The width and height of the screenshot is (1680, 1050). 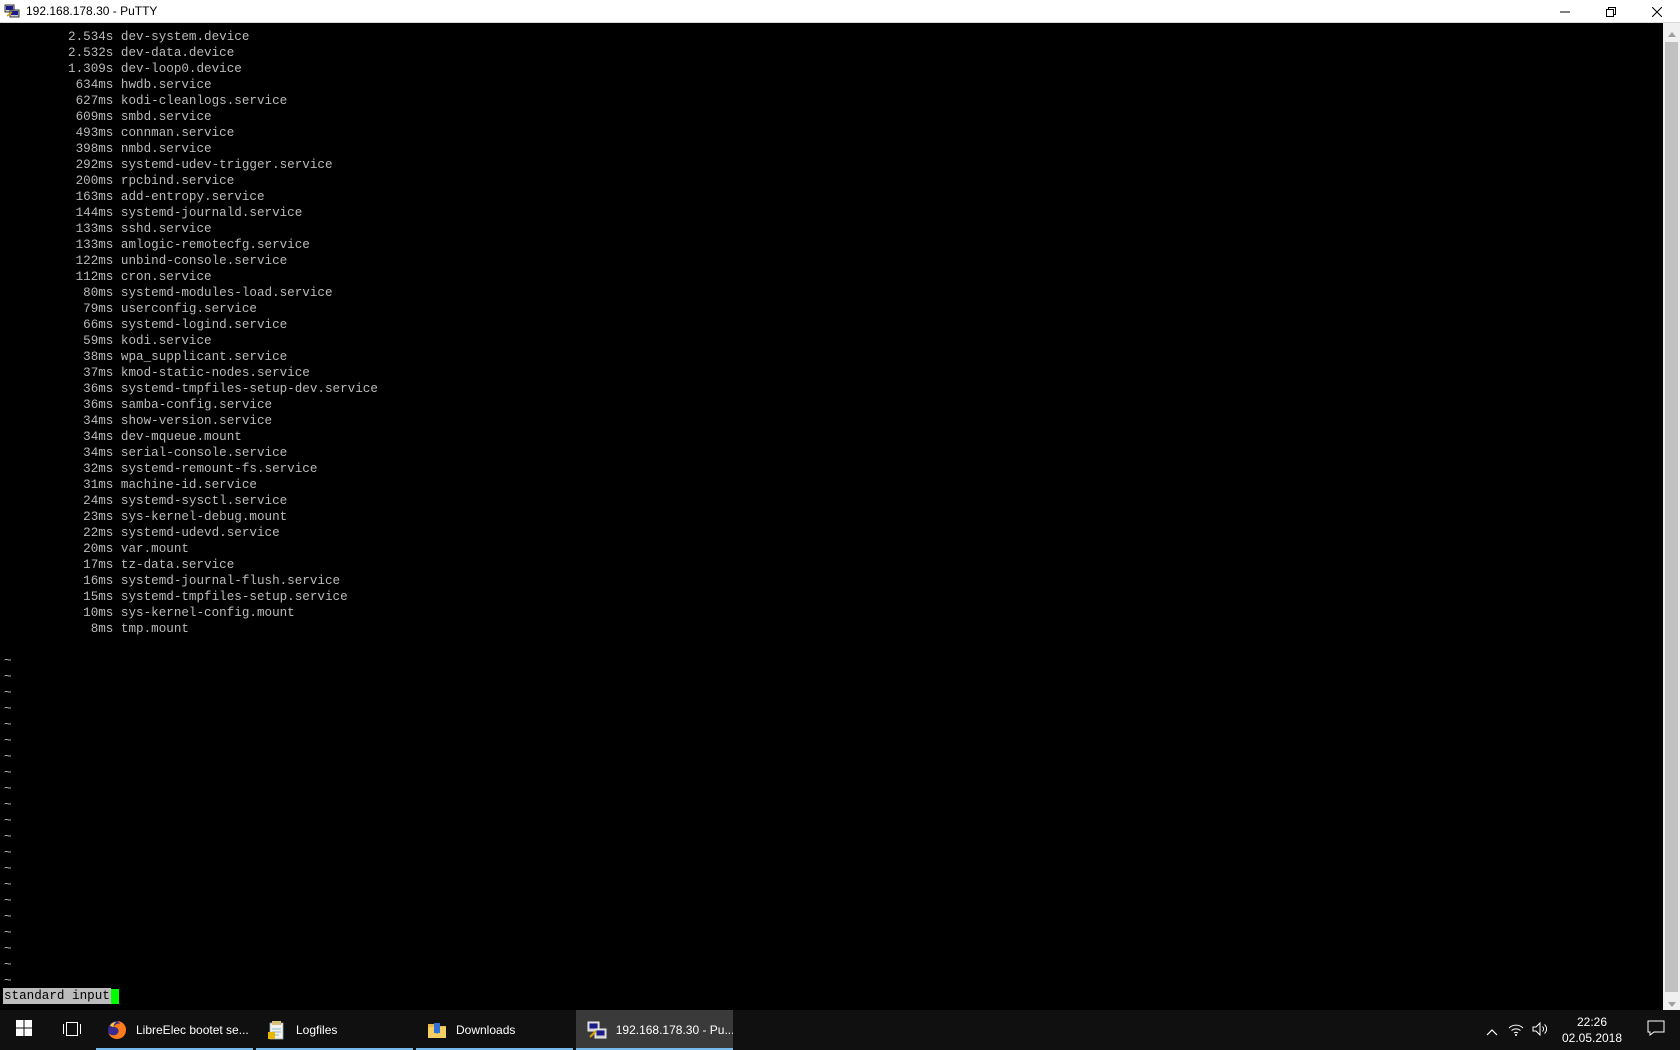 What do you see at coordinates (1592, 1022) in the screenshot?
I see `clock-time: 22:26` at bounding box center [1592, 1022].